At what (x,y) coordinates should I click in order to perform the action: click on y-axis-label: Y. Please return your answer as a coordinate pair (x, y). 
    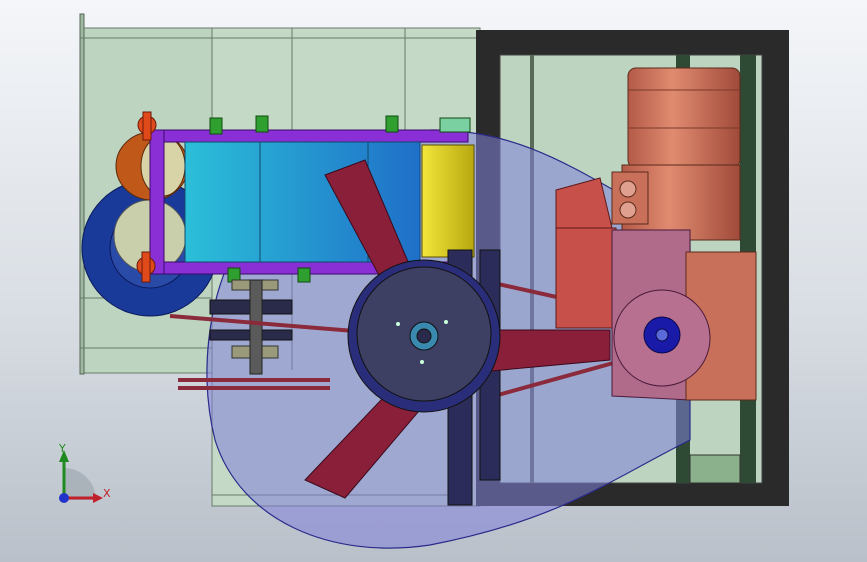
    Looking at the image, I should click on (62, 448).